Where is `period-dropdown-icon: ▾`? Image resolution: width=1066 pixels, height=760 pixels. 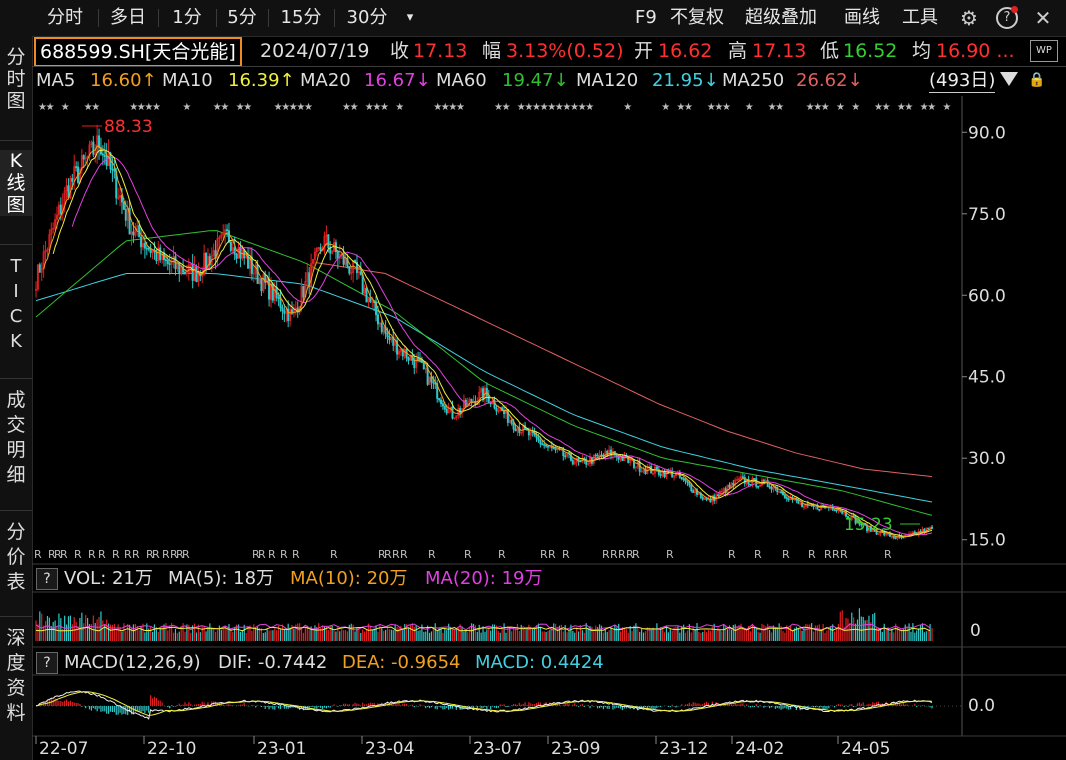 period-dropdown-icon: ▾ is located at coordinates (410, 18).